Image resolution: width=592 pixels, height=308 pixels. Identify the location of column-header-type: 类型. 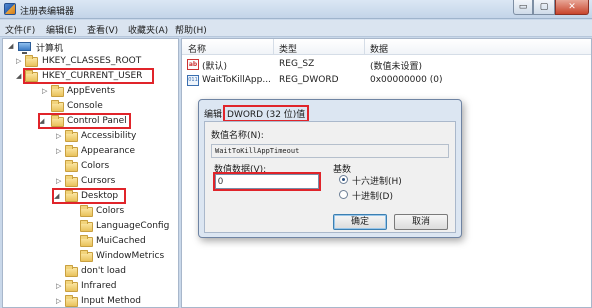
(288, 48).